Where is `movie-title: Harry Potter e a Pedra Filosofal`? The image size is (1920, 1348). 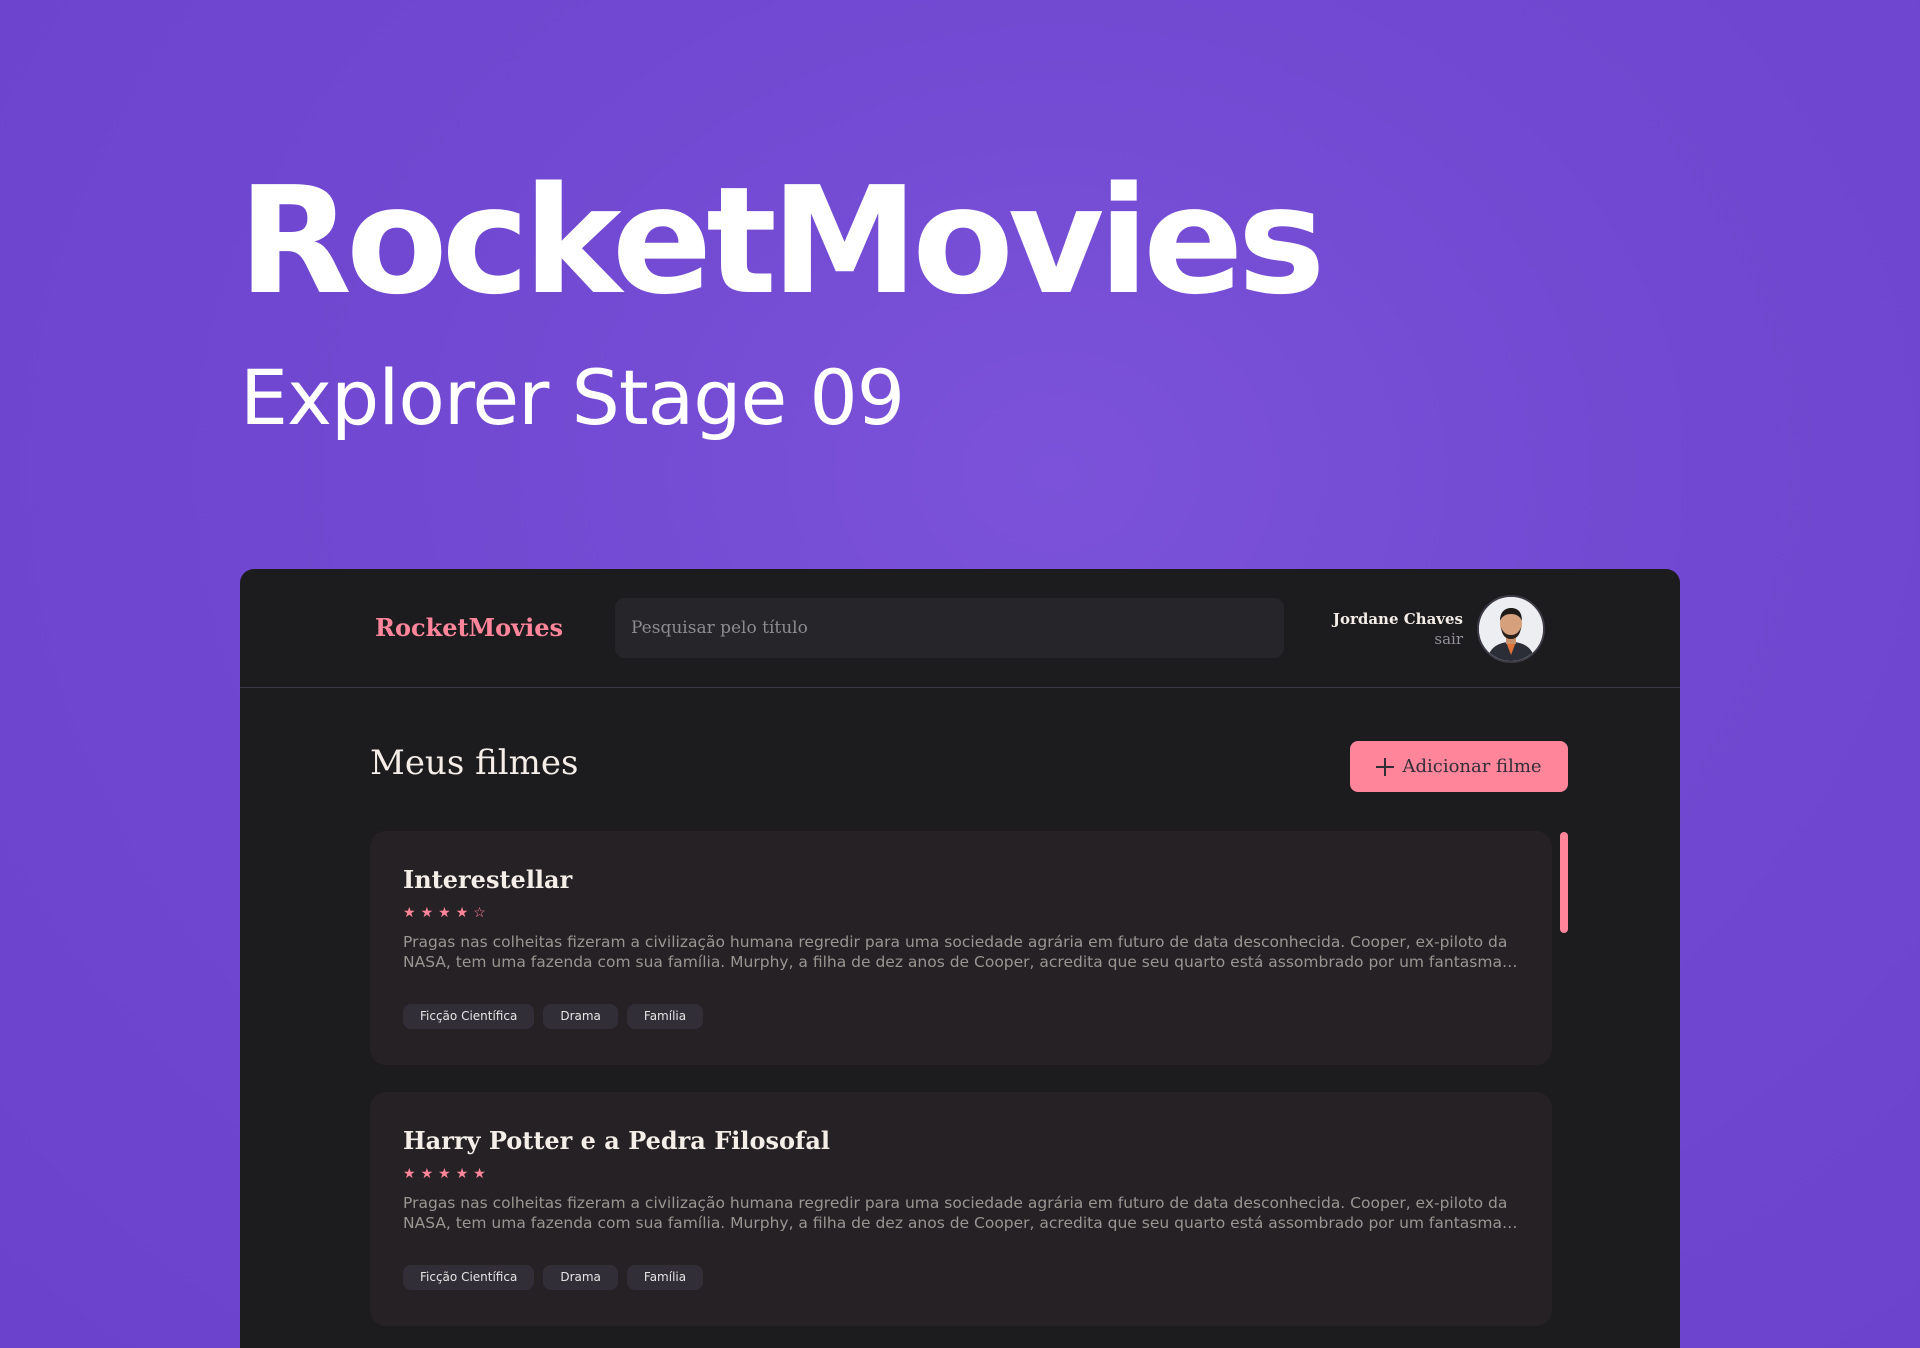 movie-title: Harry Potter e a Pedra Filosofal is located at coordinates (616, 1140).